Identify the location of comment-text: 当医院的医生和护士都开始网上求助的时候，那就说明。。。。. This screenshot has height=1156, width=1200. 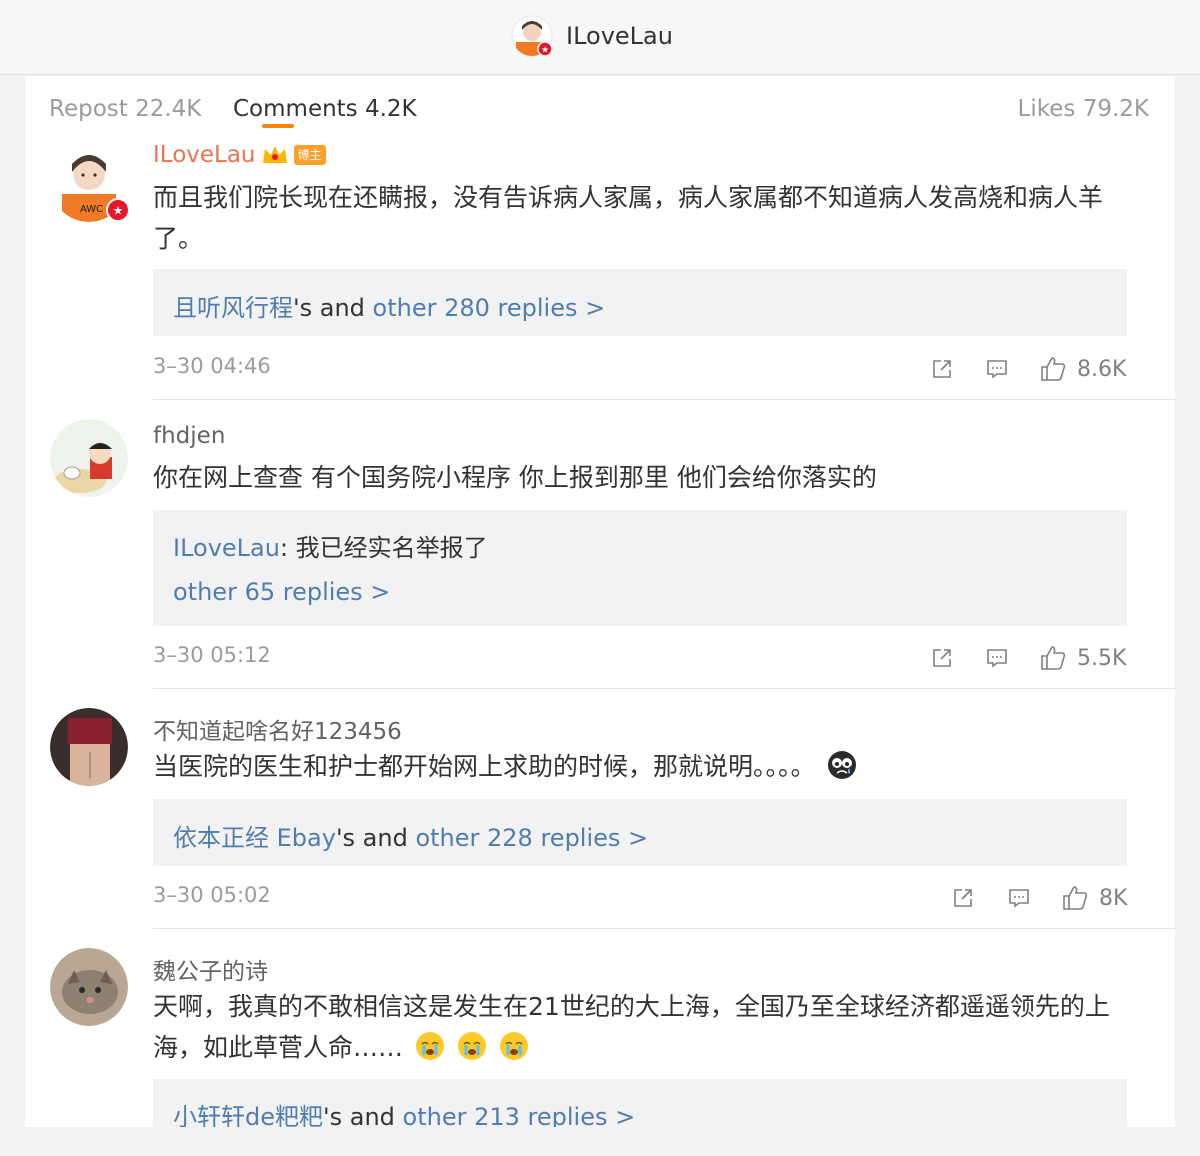
(484, 766).